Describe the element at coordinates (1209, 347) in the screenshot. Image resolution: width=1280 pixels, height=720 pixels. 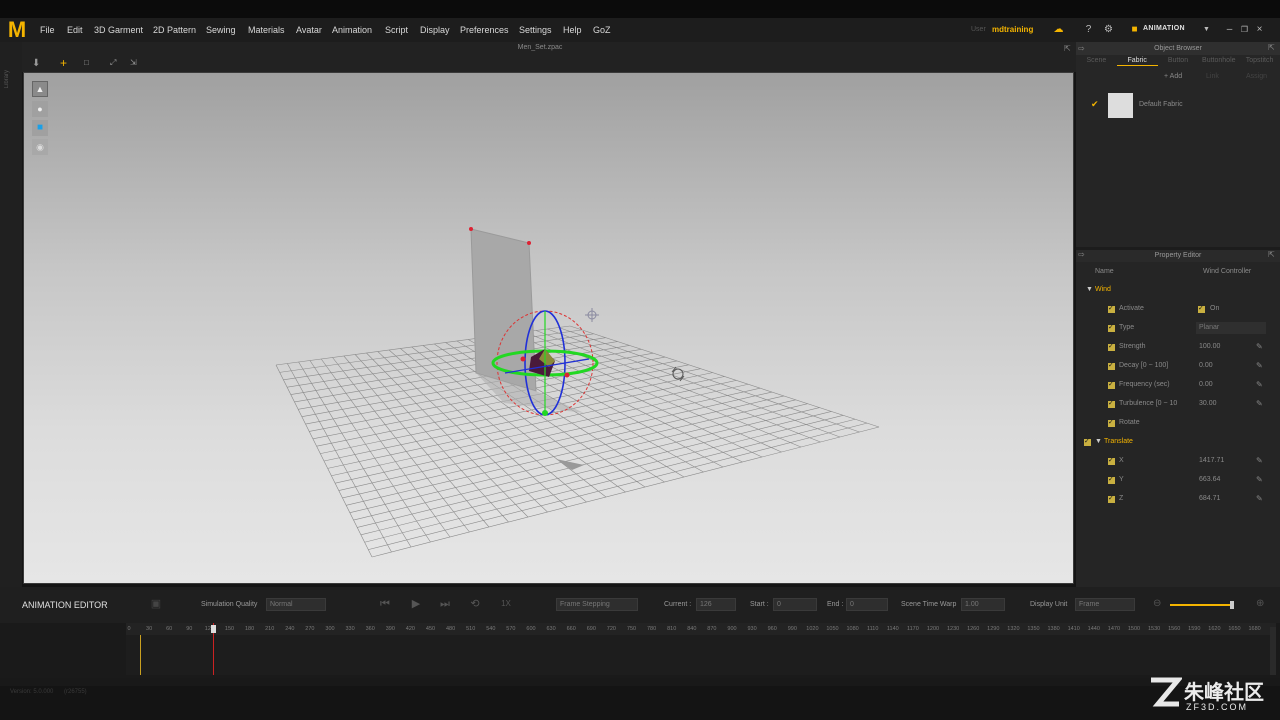
I see `property-value: 100.00` at that location.